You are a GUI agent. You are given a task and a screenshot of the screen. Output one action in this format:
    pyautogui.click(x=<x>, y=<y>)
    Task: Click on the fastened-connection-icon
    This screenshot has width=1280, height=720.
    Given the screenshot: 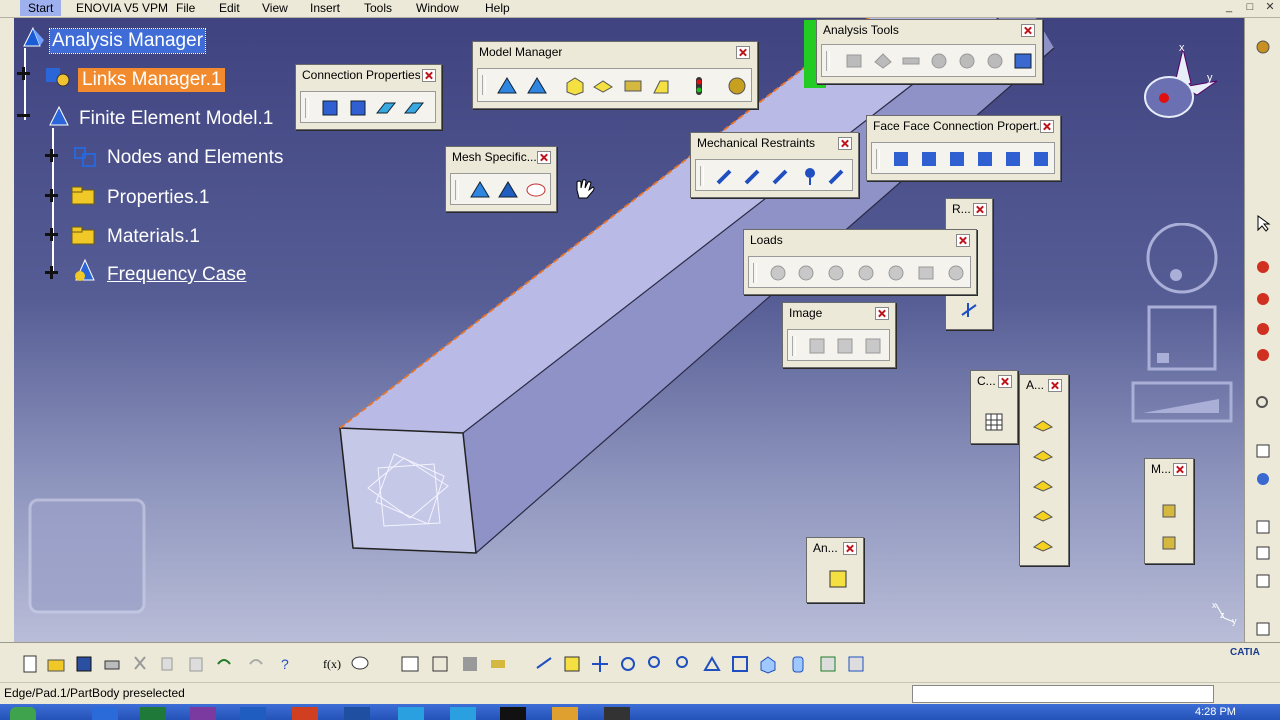 What is the action you would take?
    pyautogui.click(x=386, y=108)
    